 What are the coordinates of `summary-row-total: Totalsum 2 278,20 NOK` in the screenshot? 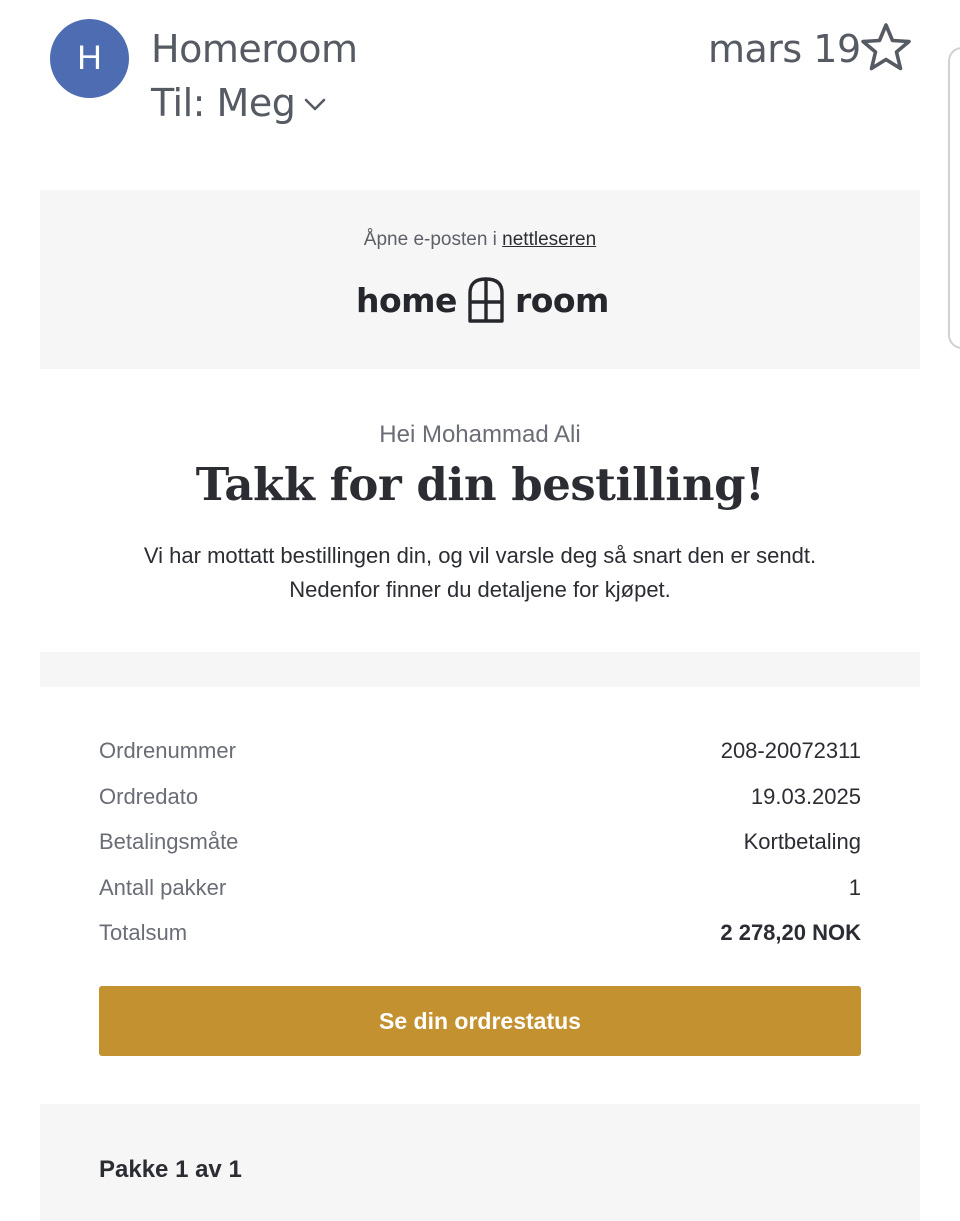 It's located at (480, 933).